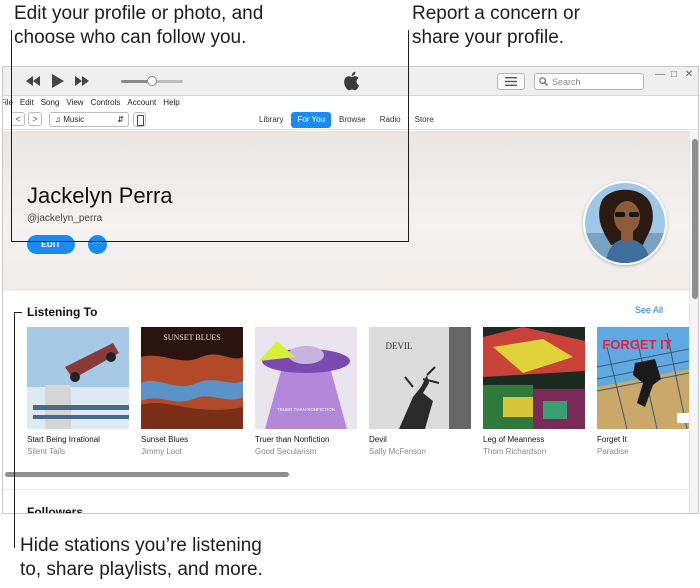 Image resolution: width=700 pixels, height=588 pixels. I want to click on album-artist: Silent Tails, so click(46, 451).